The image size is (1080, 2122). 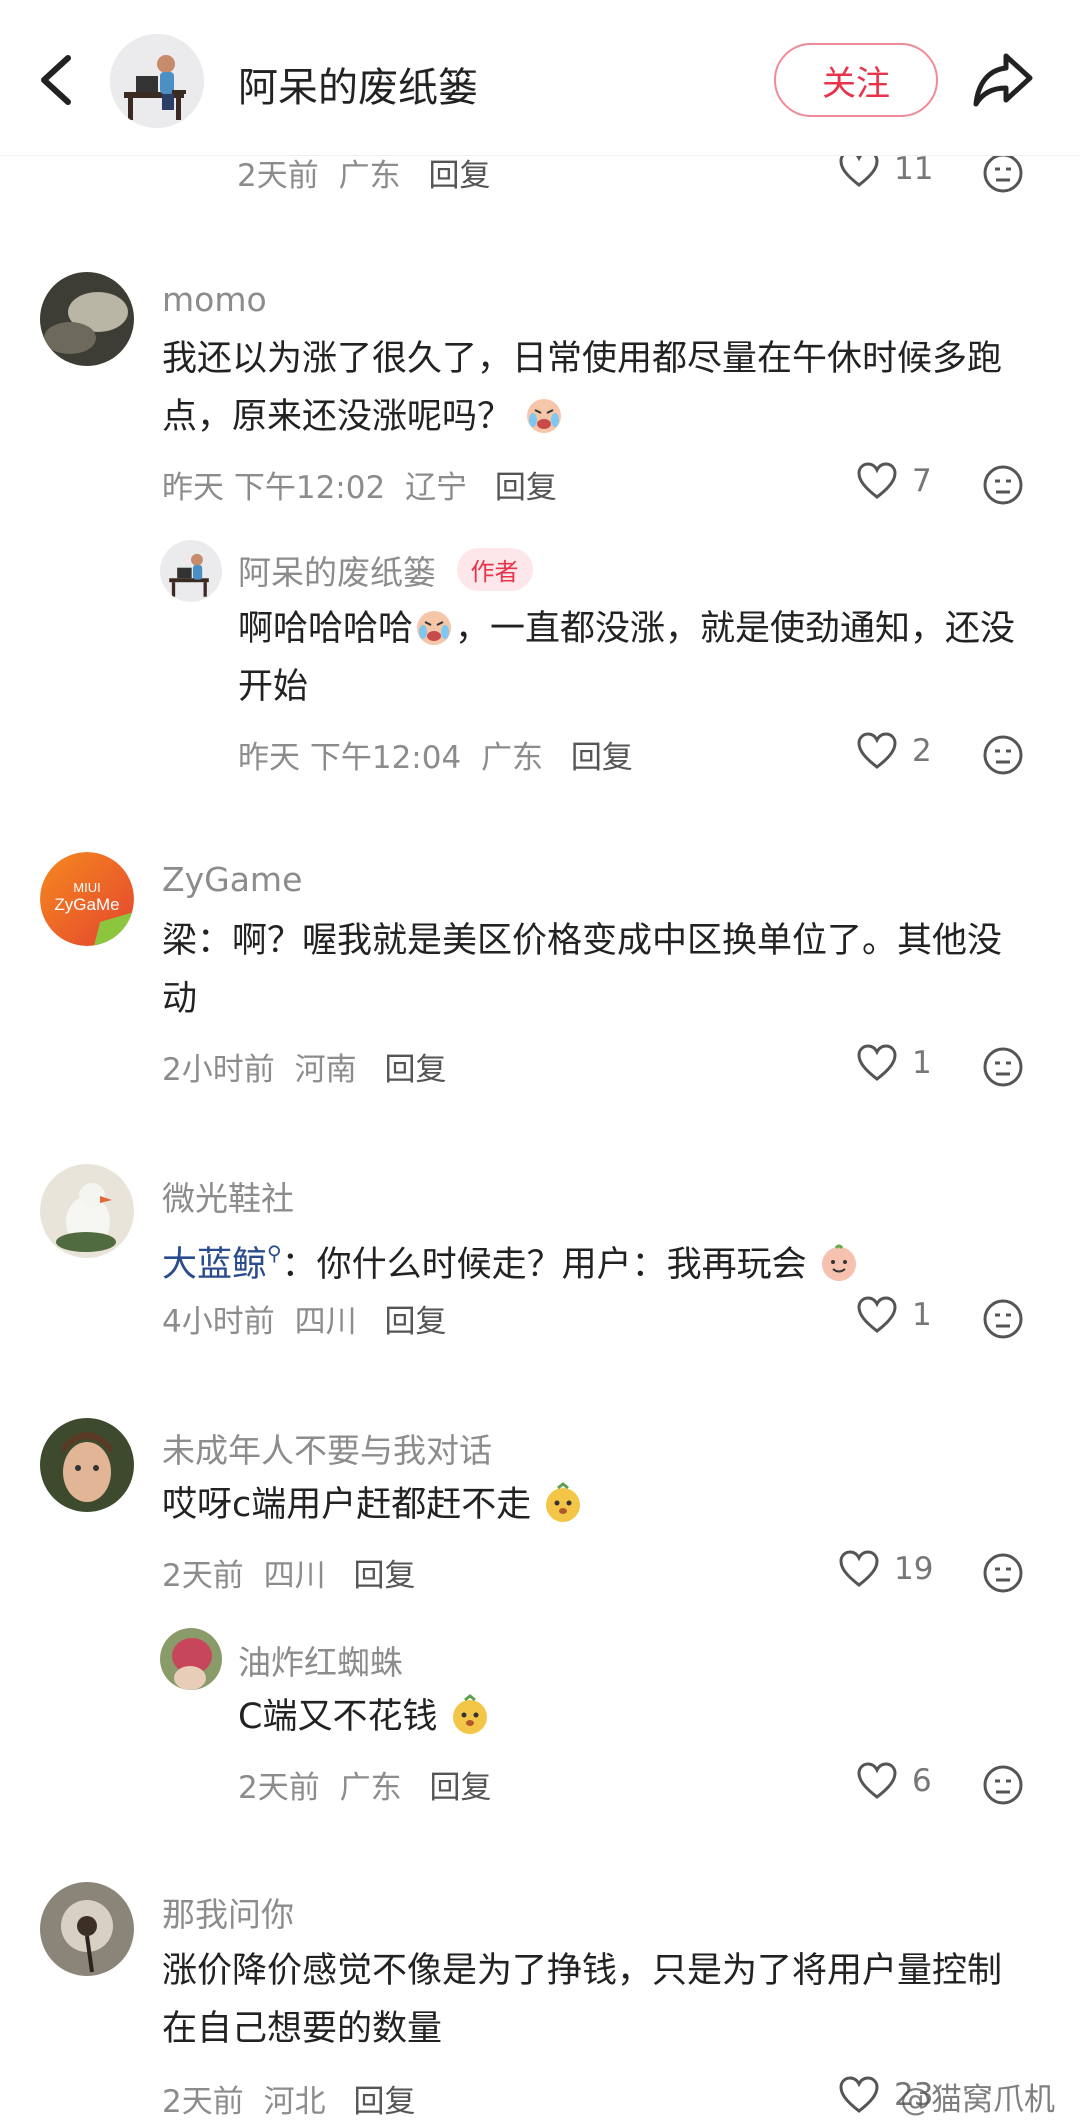 I want to click on top-bar: 阿呆的废纸篓 关注, so click(x=540, y=78).